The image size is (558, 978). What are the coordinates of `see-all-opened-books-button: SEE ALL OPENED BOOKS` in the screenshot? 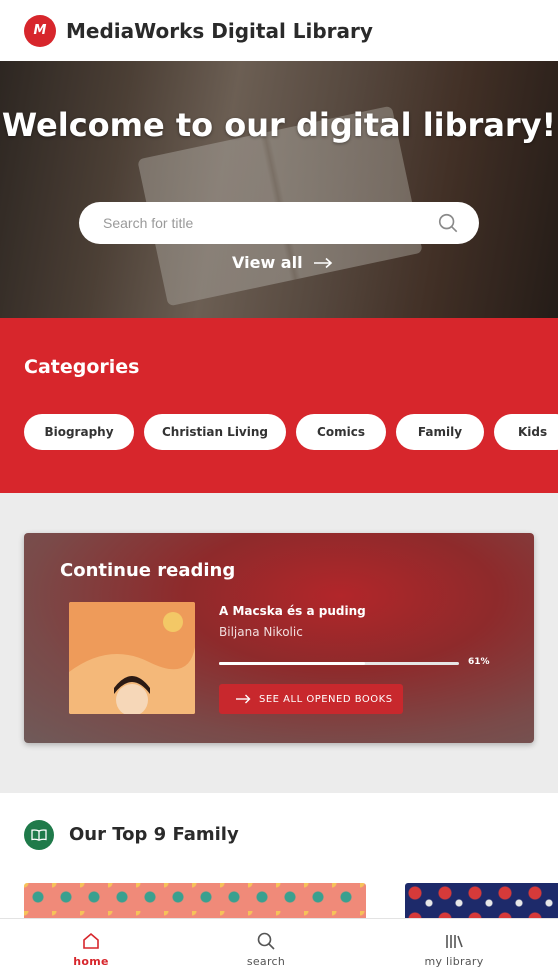 It's located at (311, 699).